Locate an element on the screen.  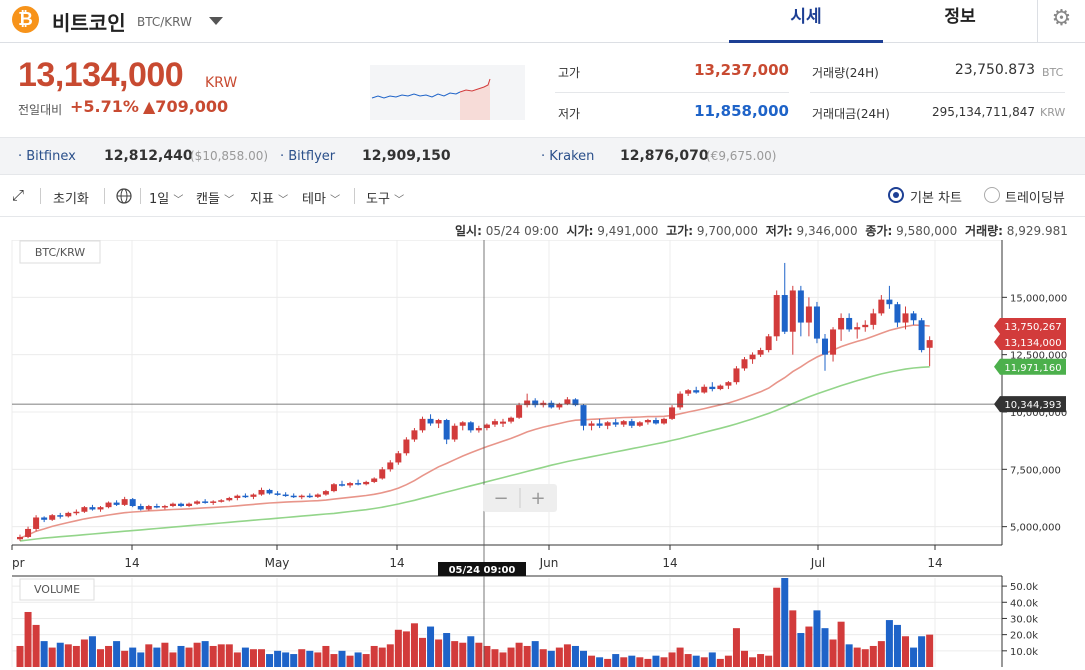
crosshair-time-label: 05/24 09:00 is located at coordinates (482, 570).